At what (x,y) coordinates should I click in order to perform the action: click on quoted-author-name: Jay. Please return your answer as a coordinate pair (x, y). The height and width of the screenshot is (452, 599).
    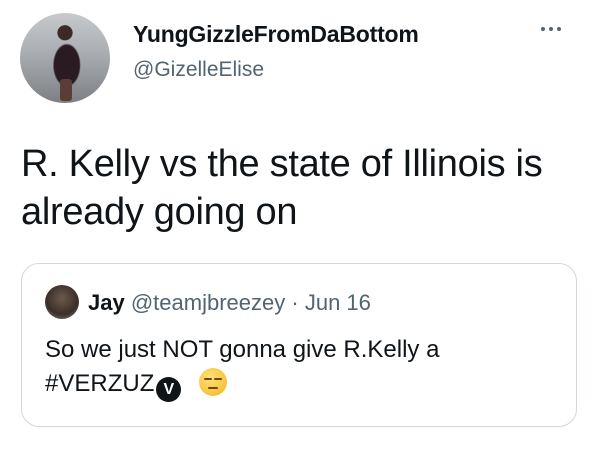
    Looking at the image, I should click on (106, 302).